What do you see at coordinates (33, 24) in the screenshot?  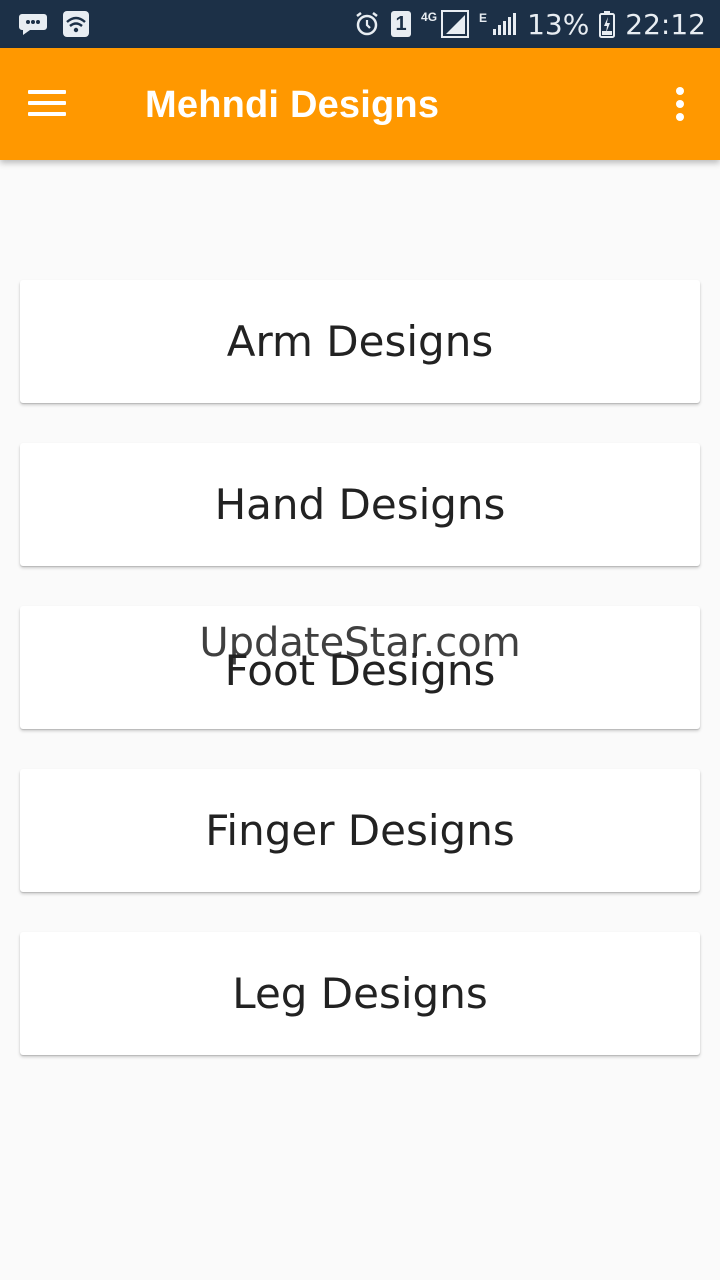 I see `chat-icon` at bounding box center [33, 24].